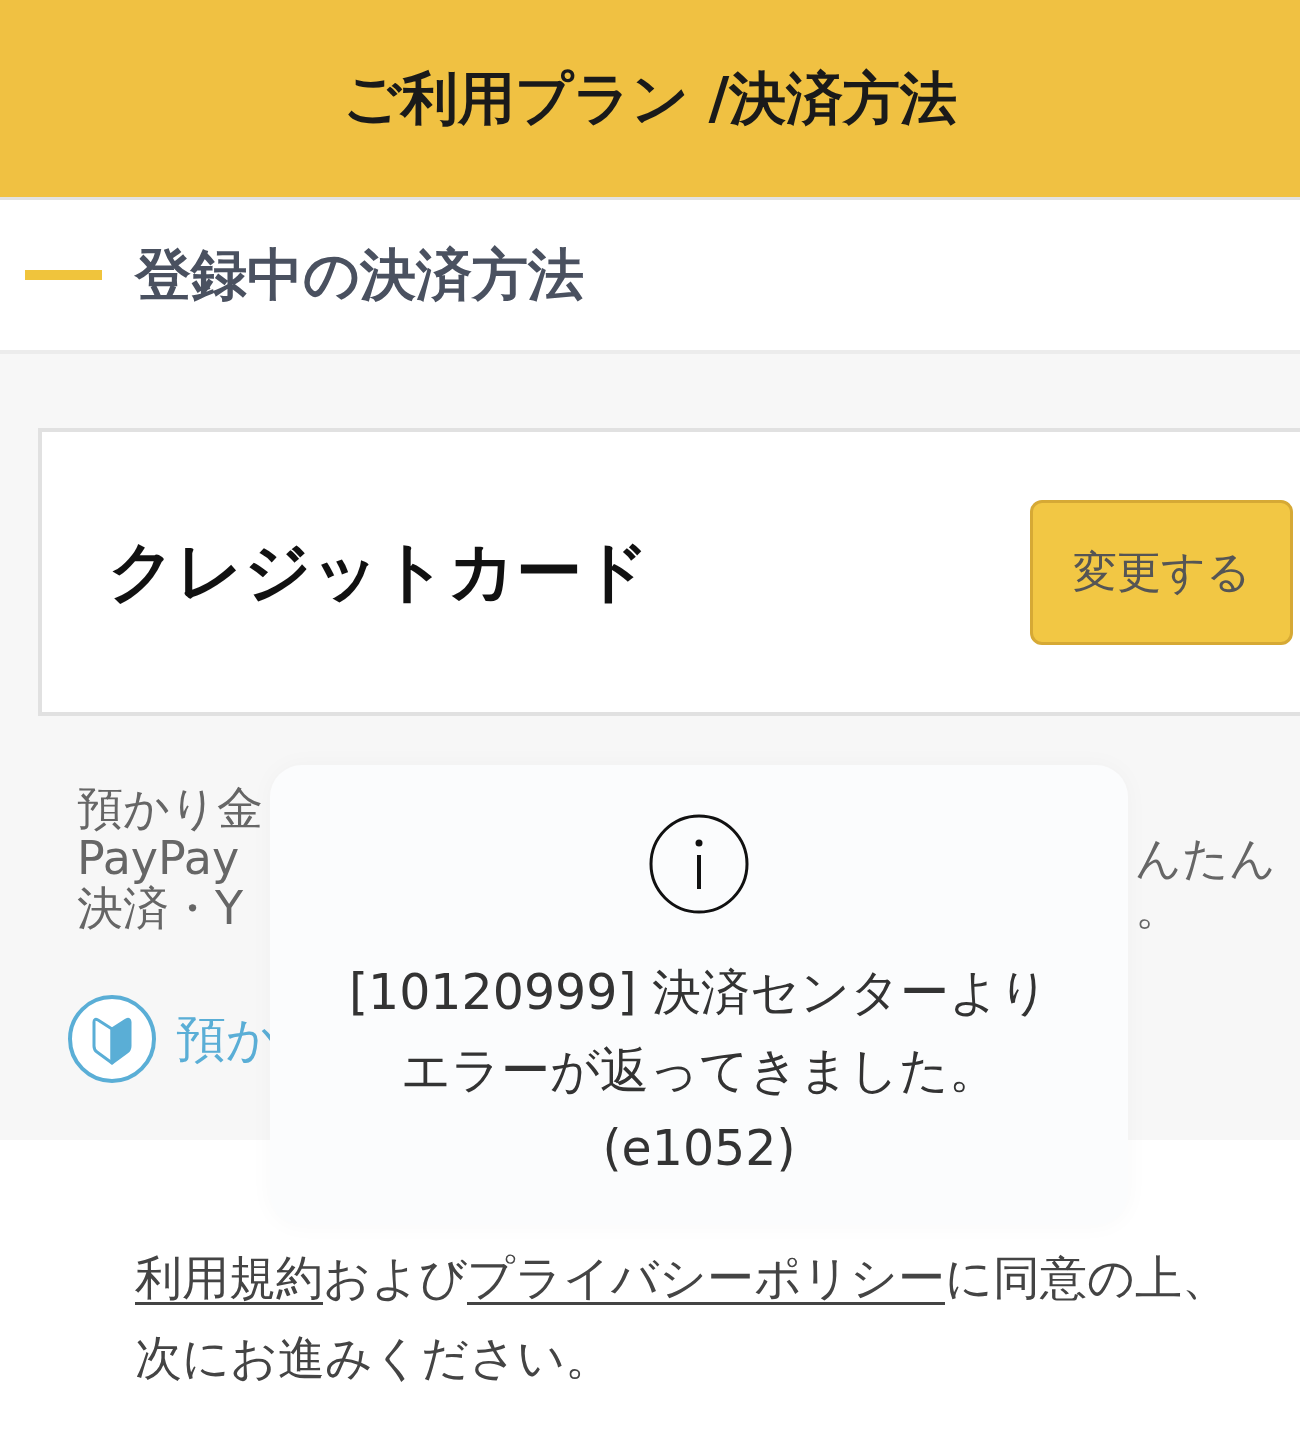 This screenshot has width=1300, height=1432. I want to click on payment-method-name: クレジットカード, so click(379, 572).